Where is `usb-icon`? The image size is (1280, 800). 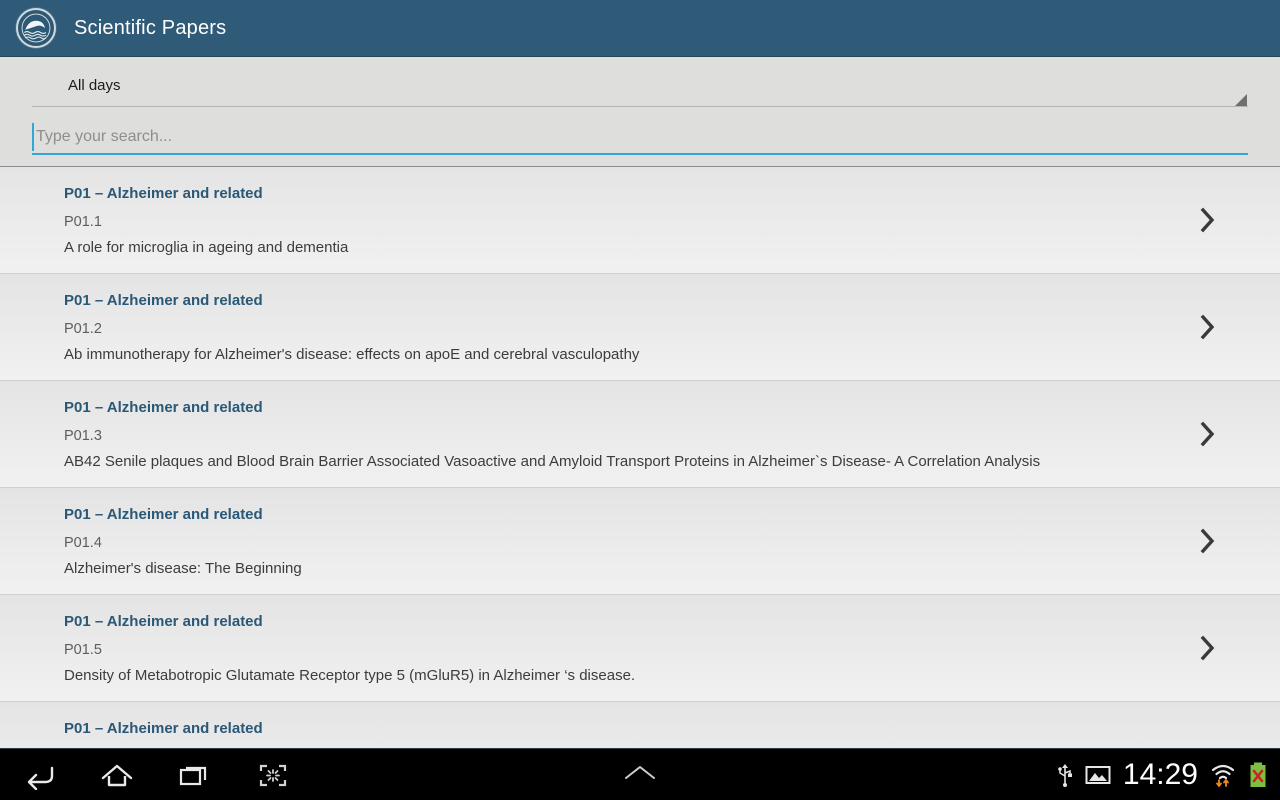 usb-icon is located at coordinates (1065, 775).